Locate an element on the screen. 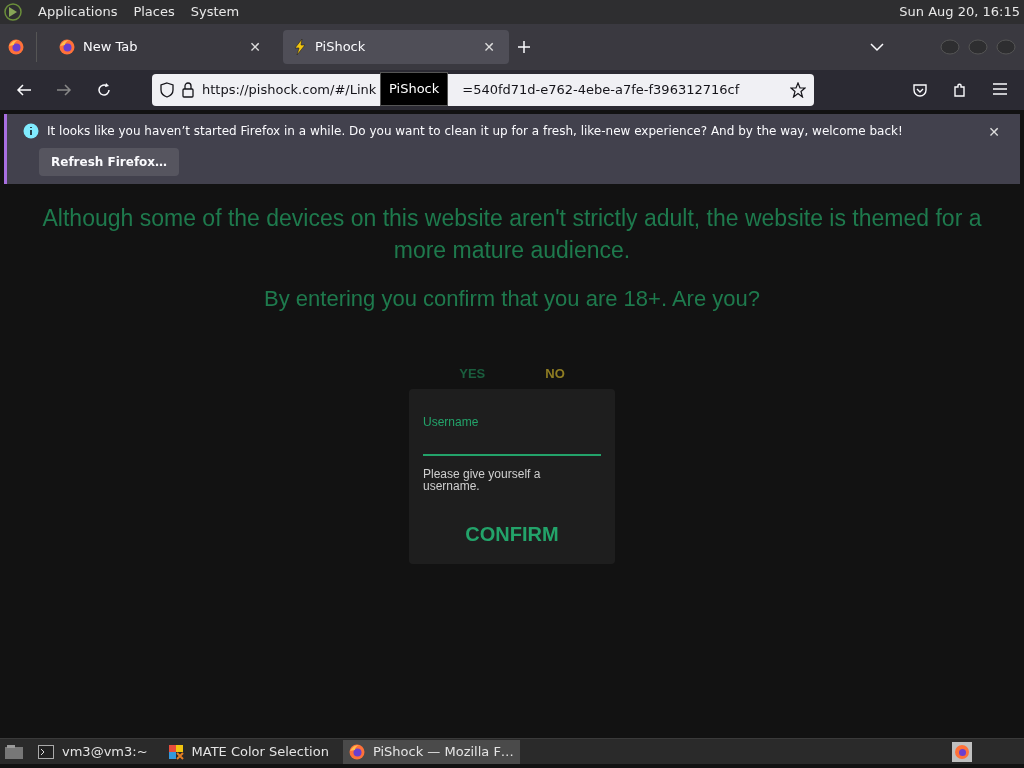 The image size is (1024, 768). forward-icon is located at coordinates (64, 90).